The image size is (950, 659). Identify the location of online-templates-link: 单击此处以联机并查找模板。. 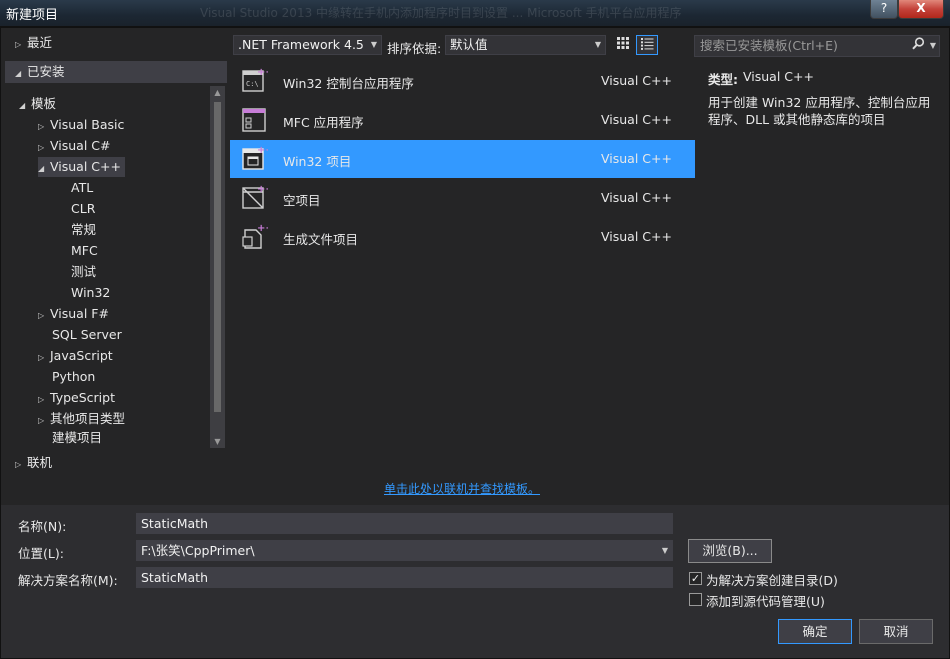
(462, 488).